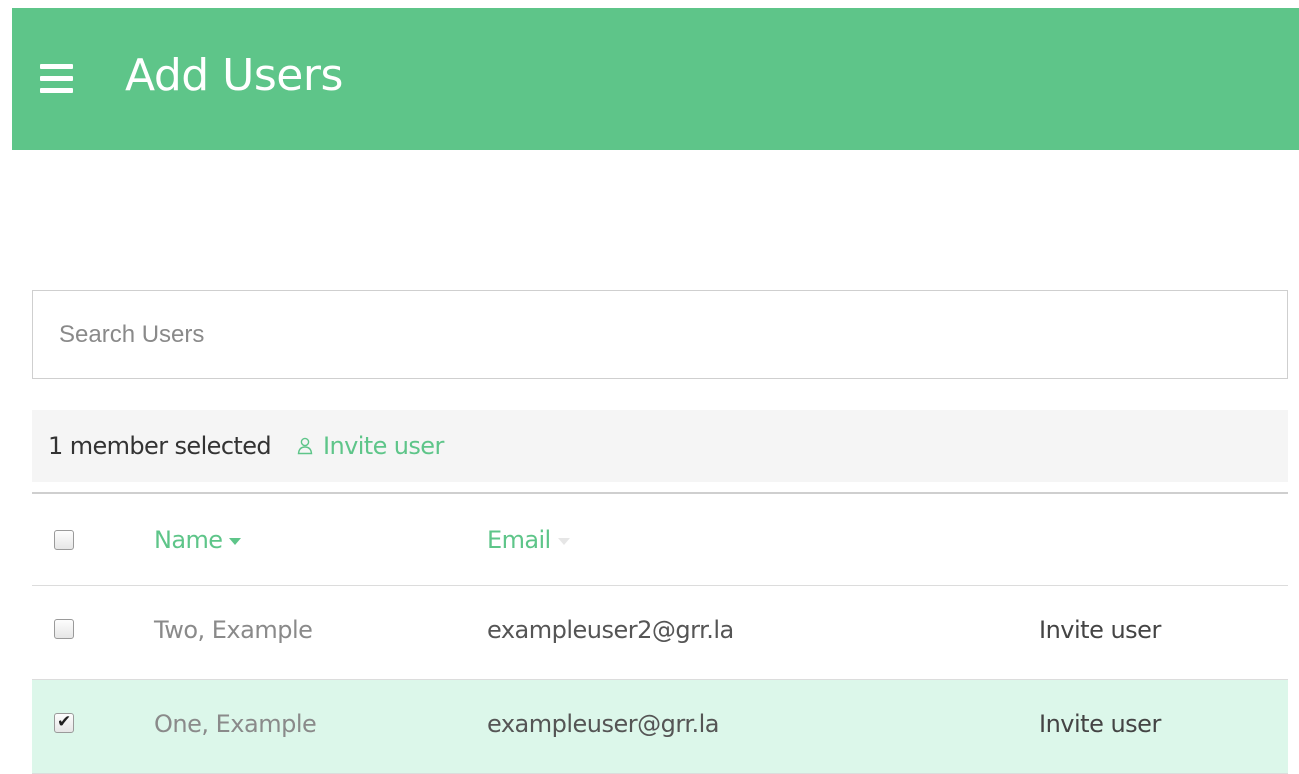 This screenshot has width=1299, height=774. Describe the element at coordinates (660, 539) in the screenshot. I see `table-header: Name Email` at that location.